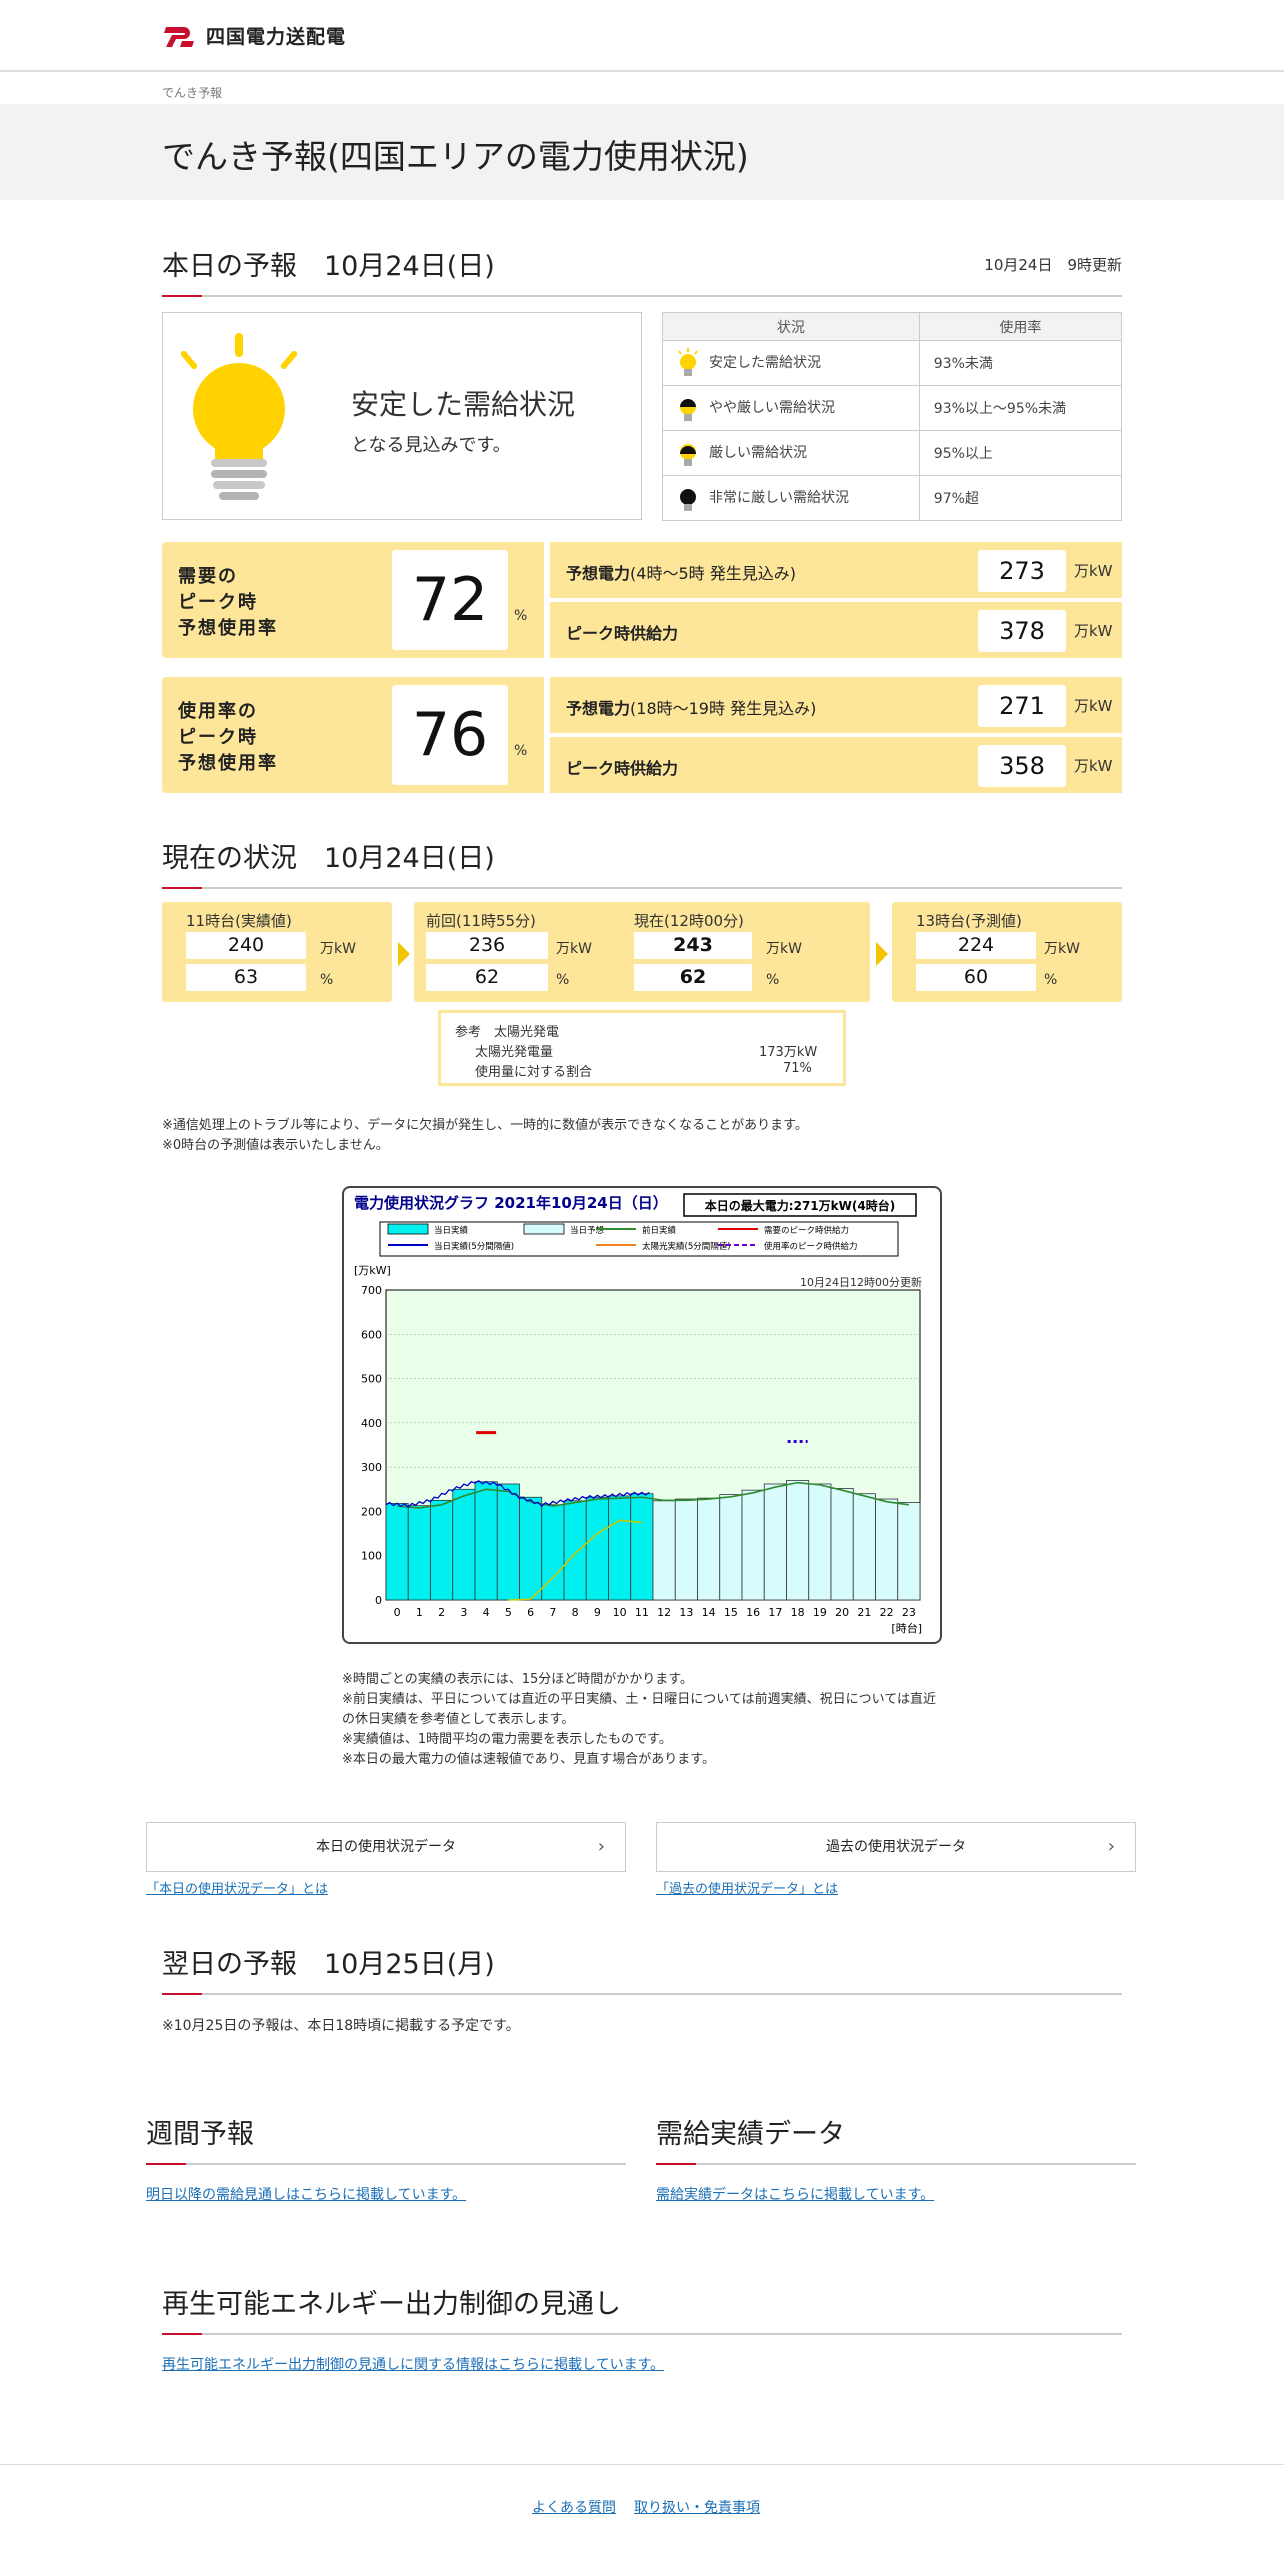 The height and width of the screenshot is (2568, 1284). Describe the element at coordinates (882, 954) in the screenshot. I see `arrow-right-icon` at that location.